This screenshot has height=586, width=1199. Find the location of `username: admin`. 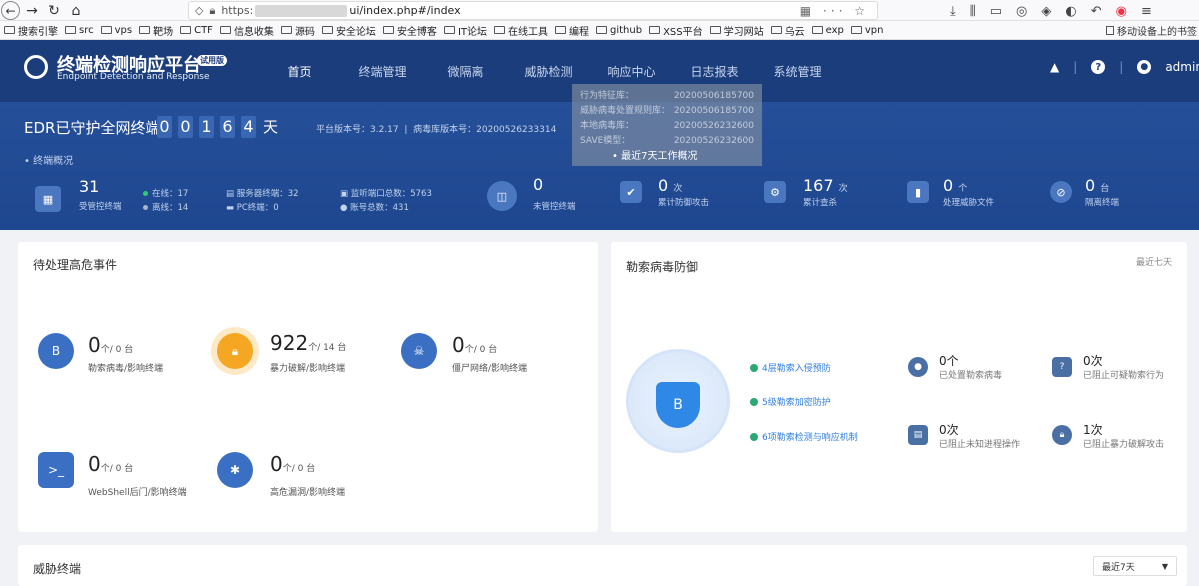

username: admin is located at coordinates (1182, 67).